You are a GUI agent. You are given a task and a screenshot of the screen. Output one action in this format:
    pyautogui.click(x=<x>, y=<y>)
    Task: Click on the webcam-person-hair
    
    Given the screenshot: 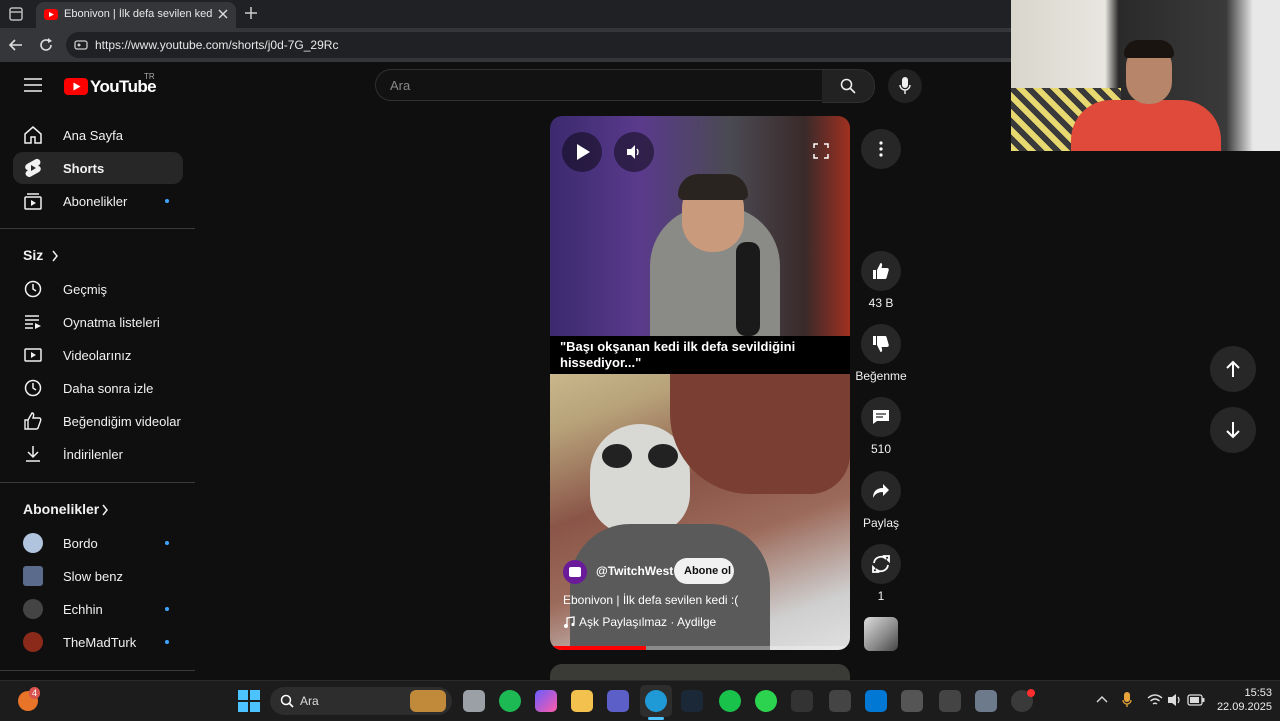 What is the action you would take?
    pyautogui.click(x=1149, y=49)
    